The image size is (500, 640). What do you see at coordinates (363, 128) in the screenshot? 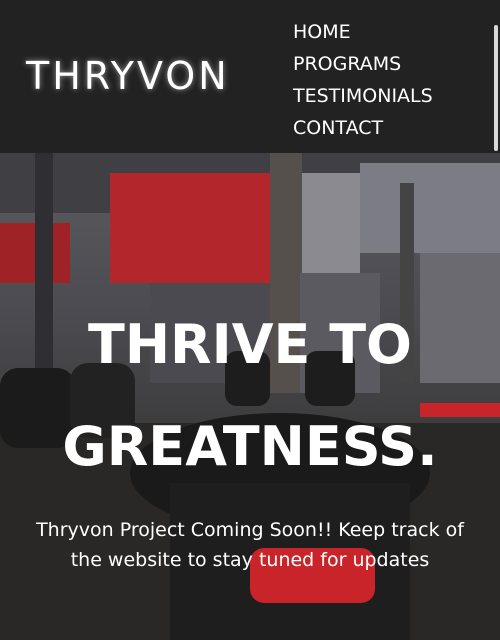
I see `nav-link-contact: CONTACT` at bounding box center [363, 128].